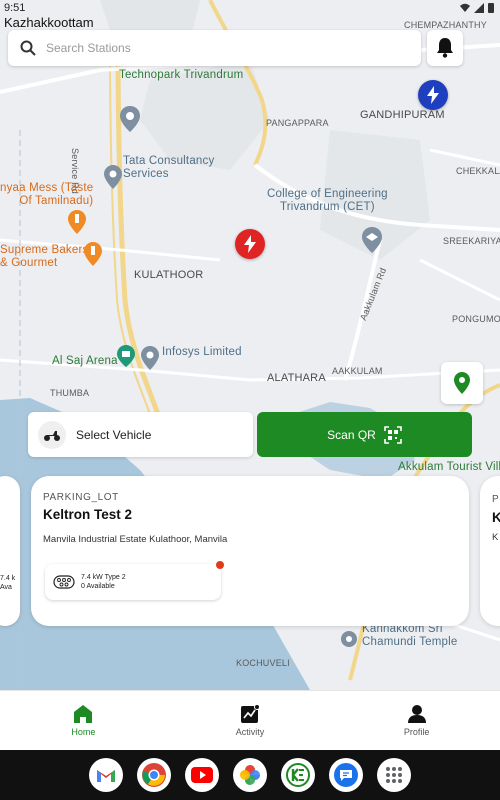  I want to click on keltron-app-icon, so click(298, 775).